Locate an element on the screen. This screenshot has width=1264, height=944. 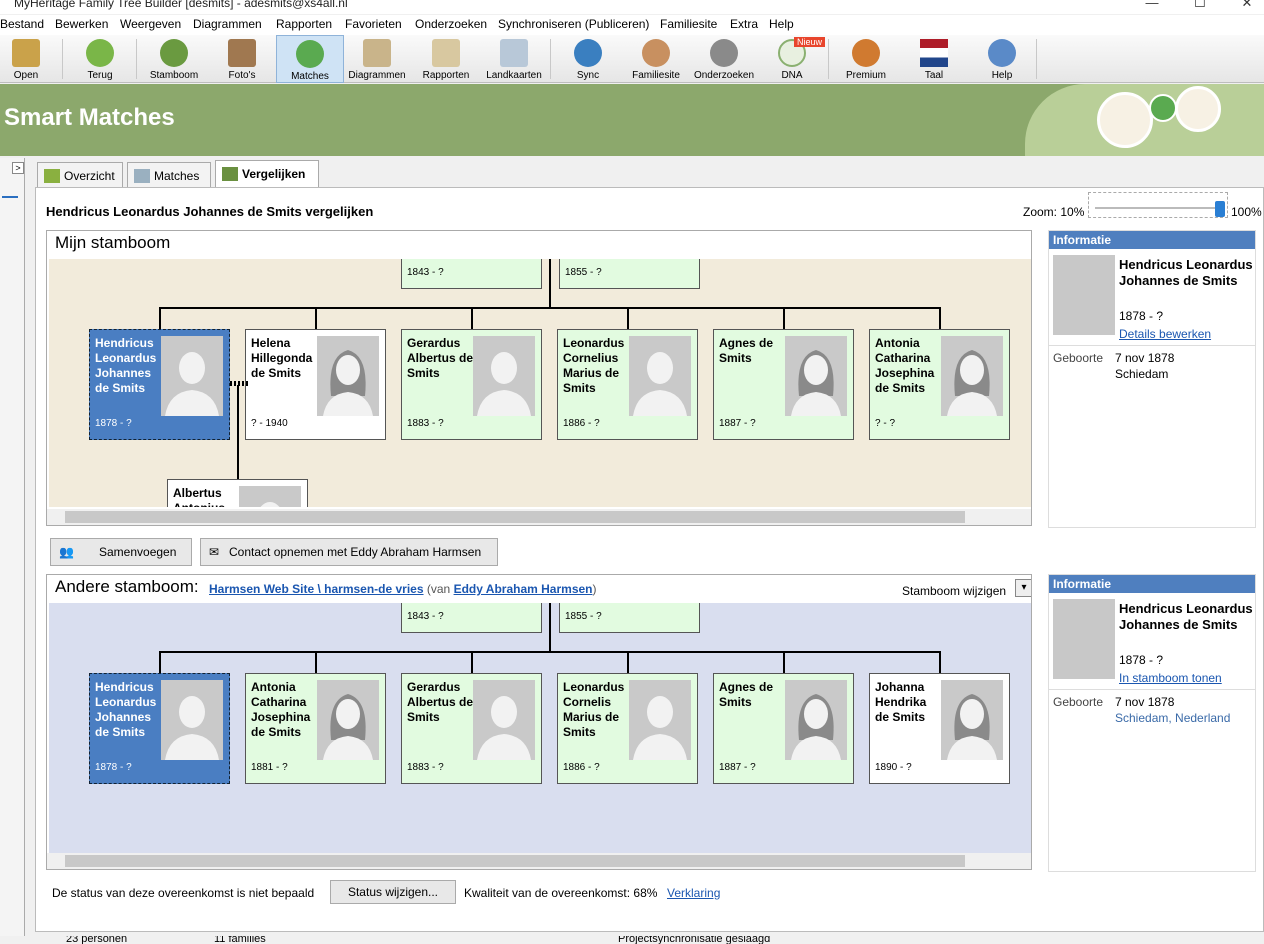
menu-extra: Extra is located at coordinates (744, 24).